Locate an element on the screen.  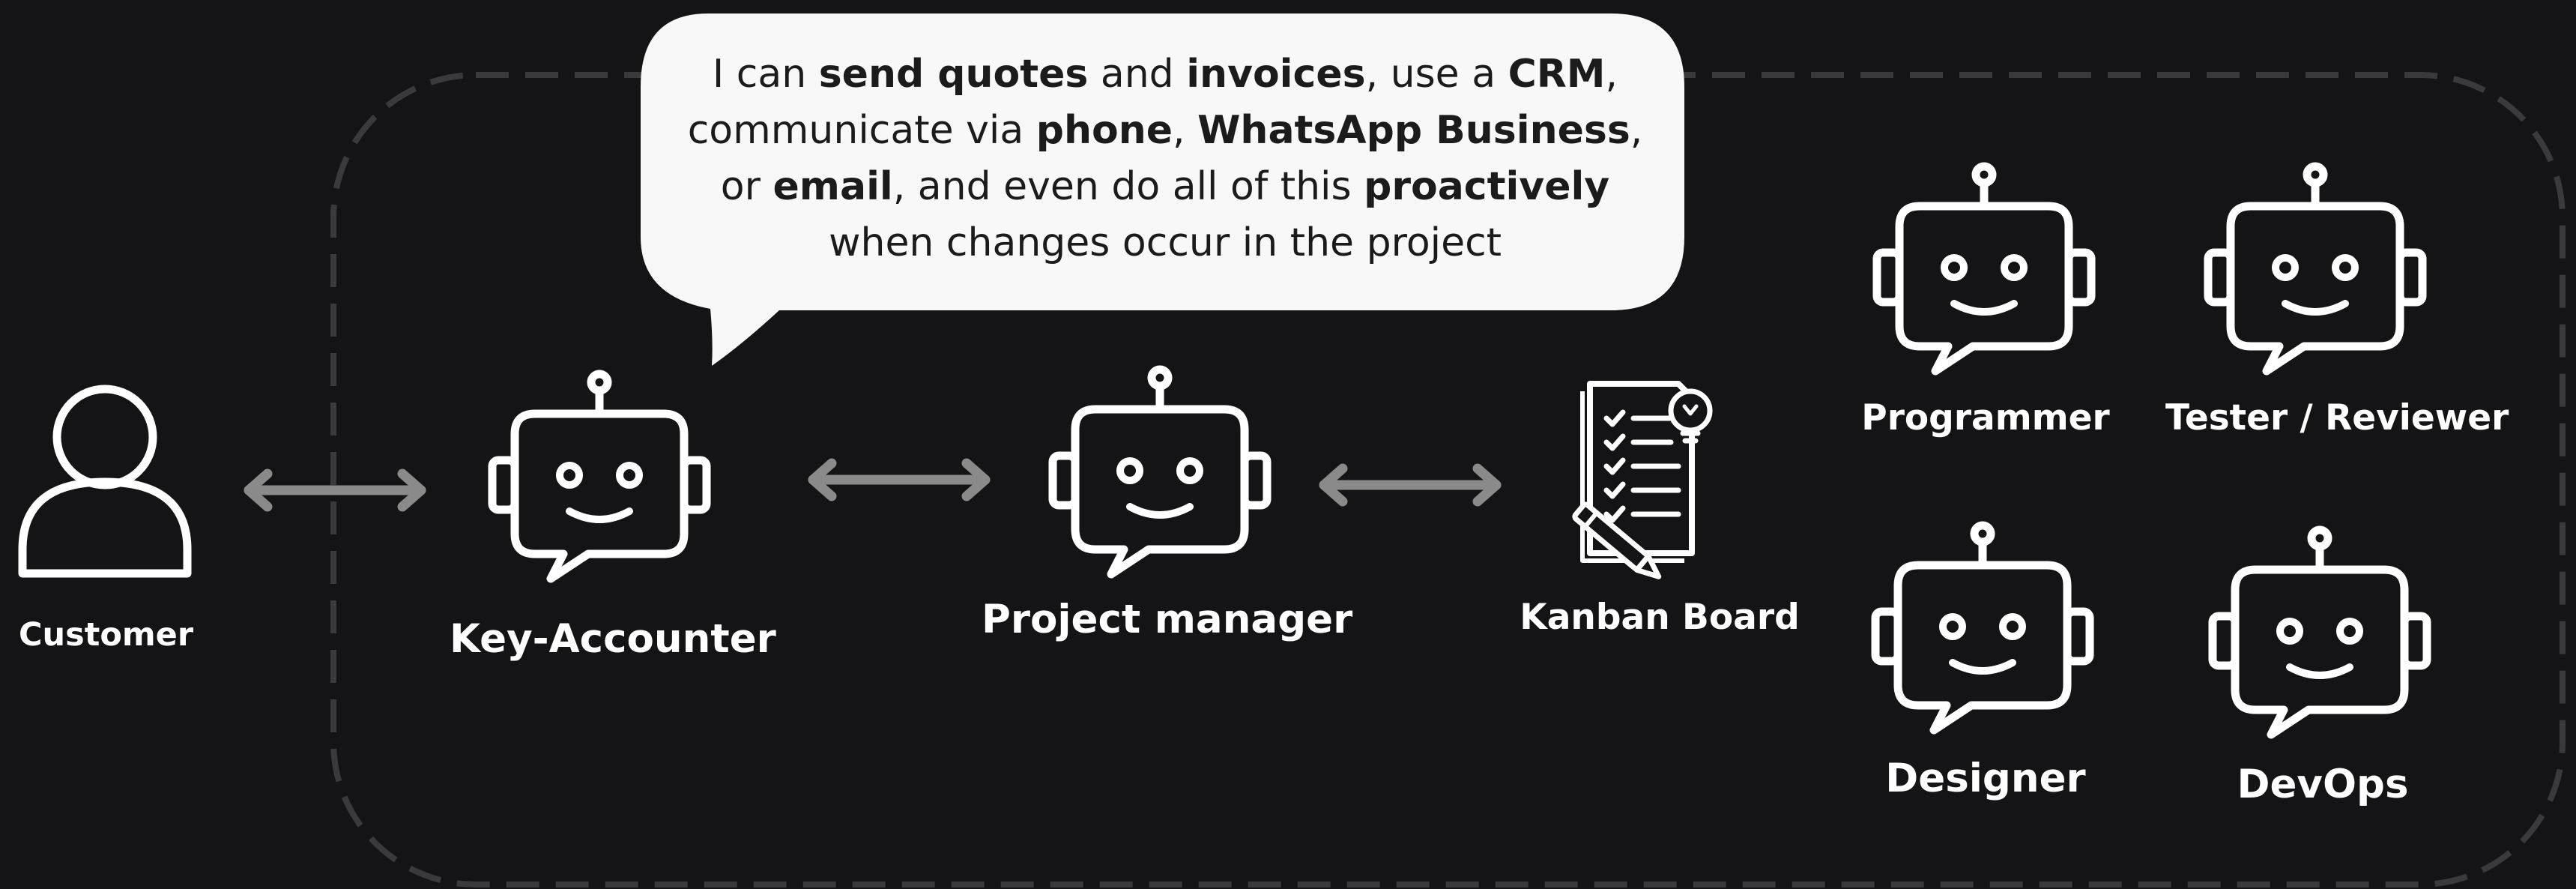
programmer-label: Programmer is located at coordinates (1985, 418).